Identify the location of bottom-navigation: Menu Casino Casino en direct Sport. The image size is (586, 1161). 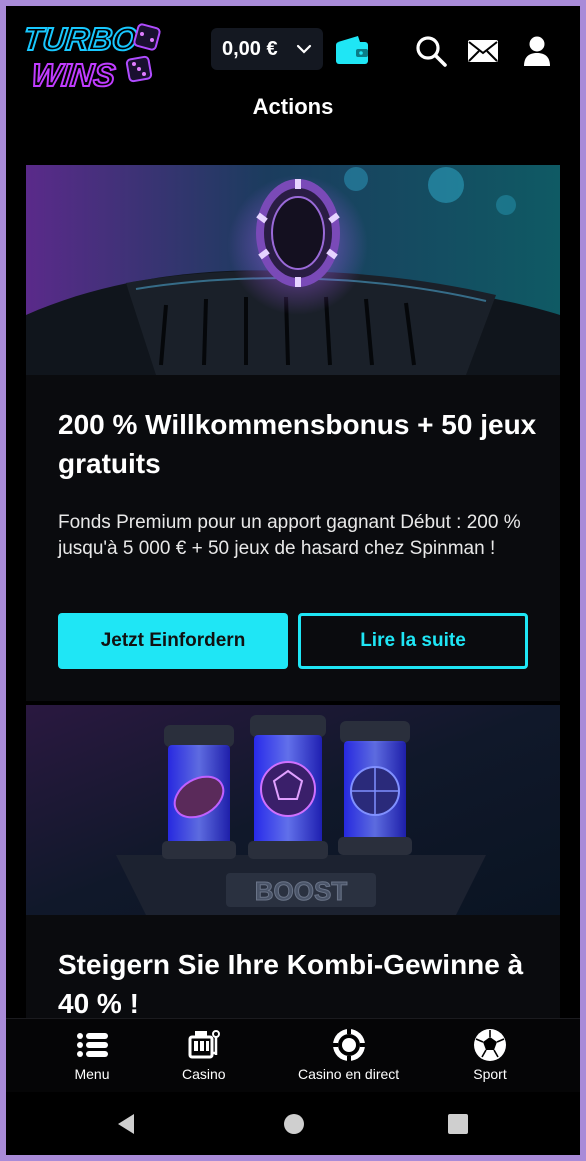
(293, 1055).